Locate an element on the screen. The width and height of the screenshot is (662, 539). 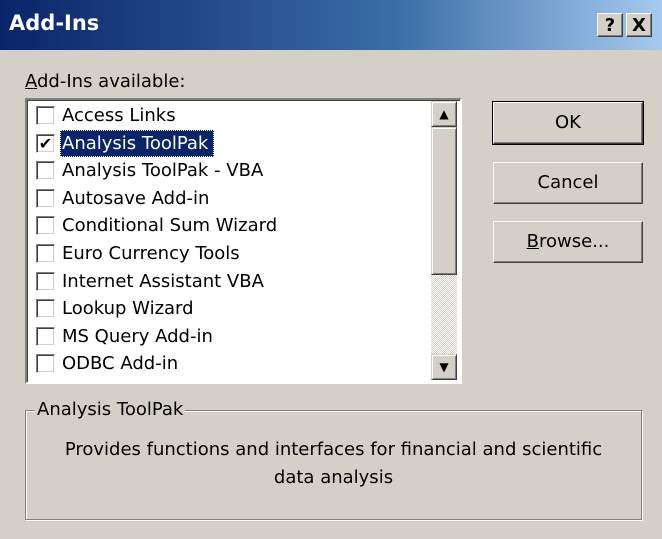
checkbox: ✔ is located at coordinates (45, 143).